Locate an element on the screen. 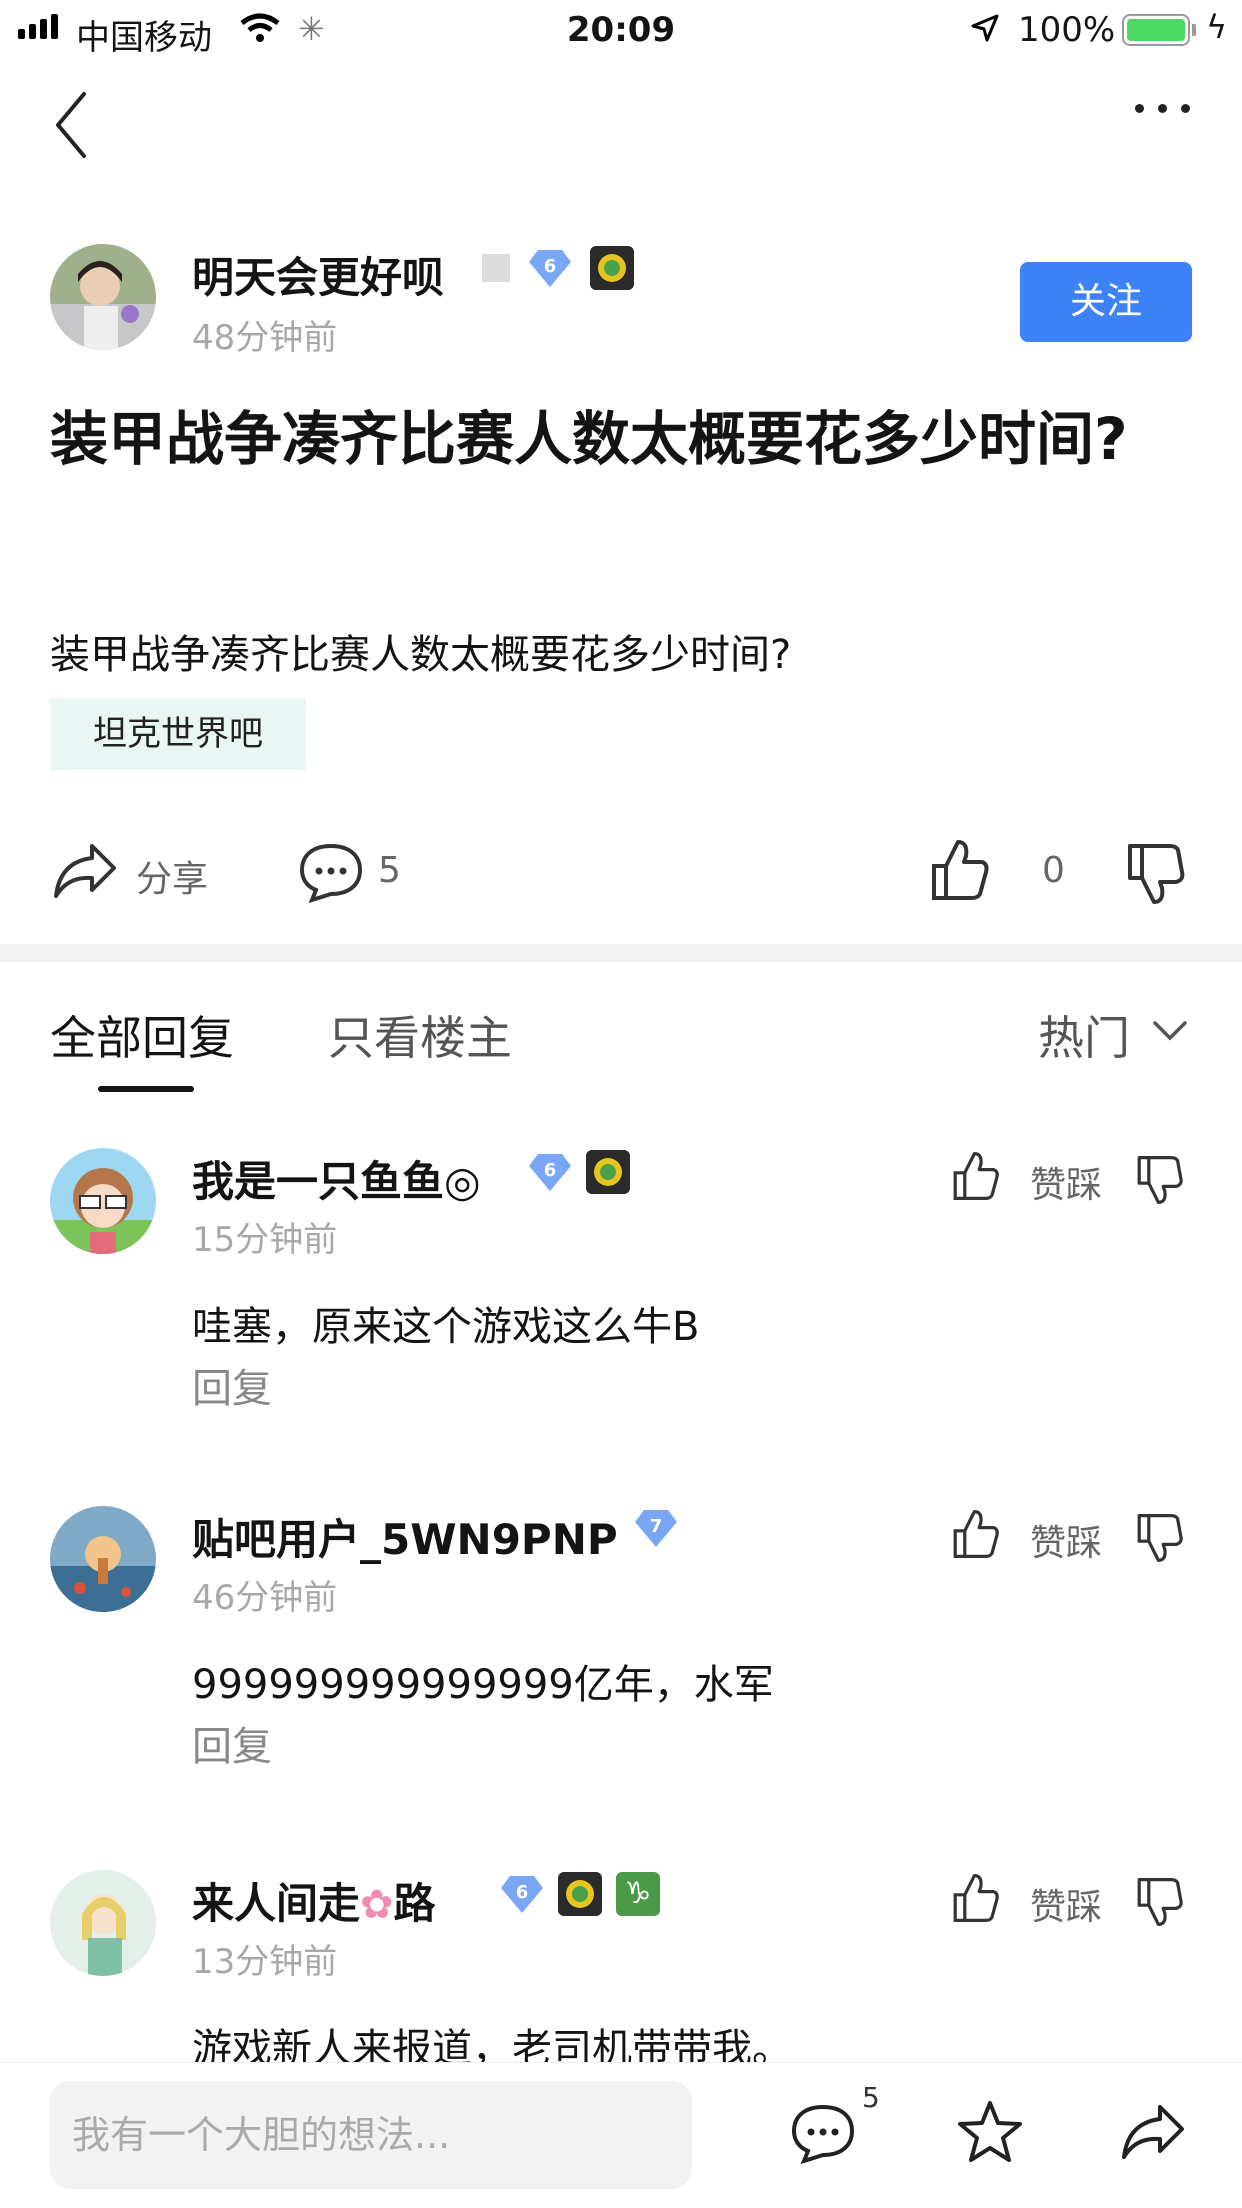  forum-tag: 坦克世界吧 is located at coordinates (178, 734).